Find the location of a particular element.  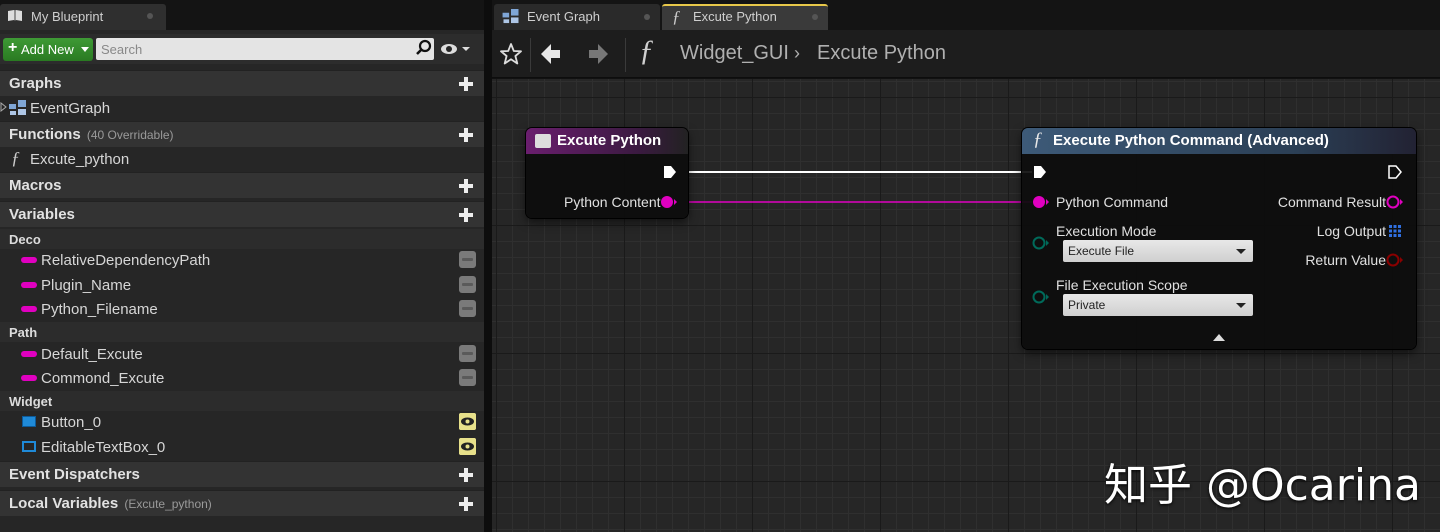

add-variable-icon is located at coordinates (466, 215).